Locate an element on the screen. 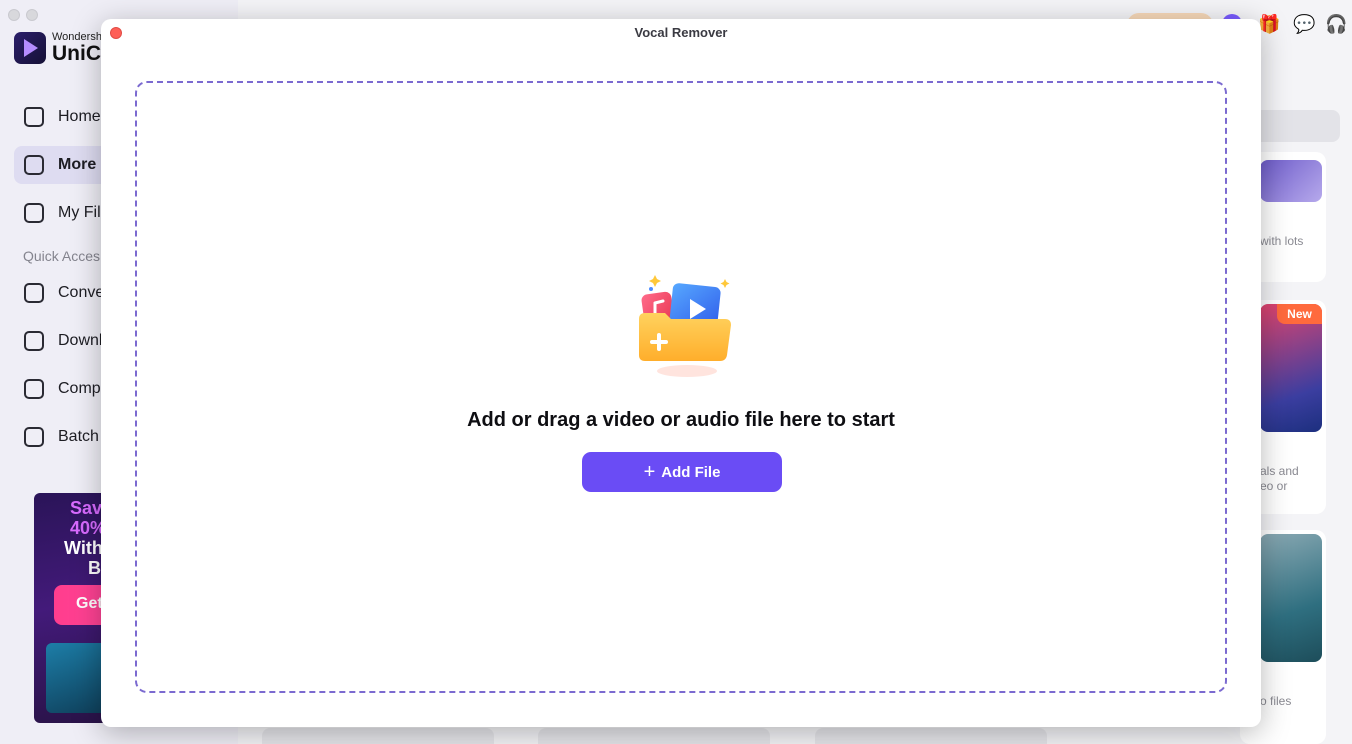 The image size is (1352, 744). uniconverter-logo-icon is located at coordinates (30, 48).